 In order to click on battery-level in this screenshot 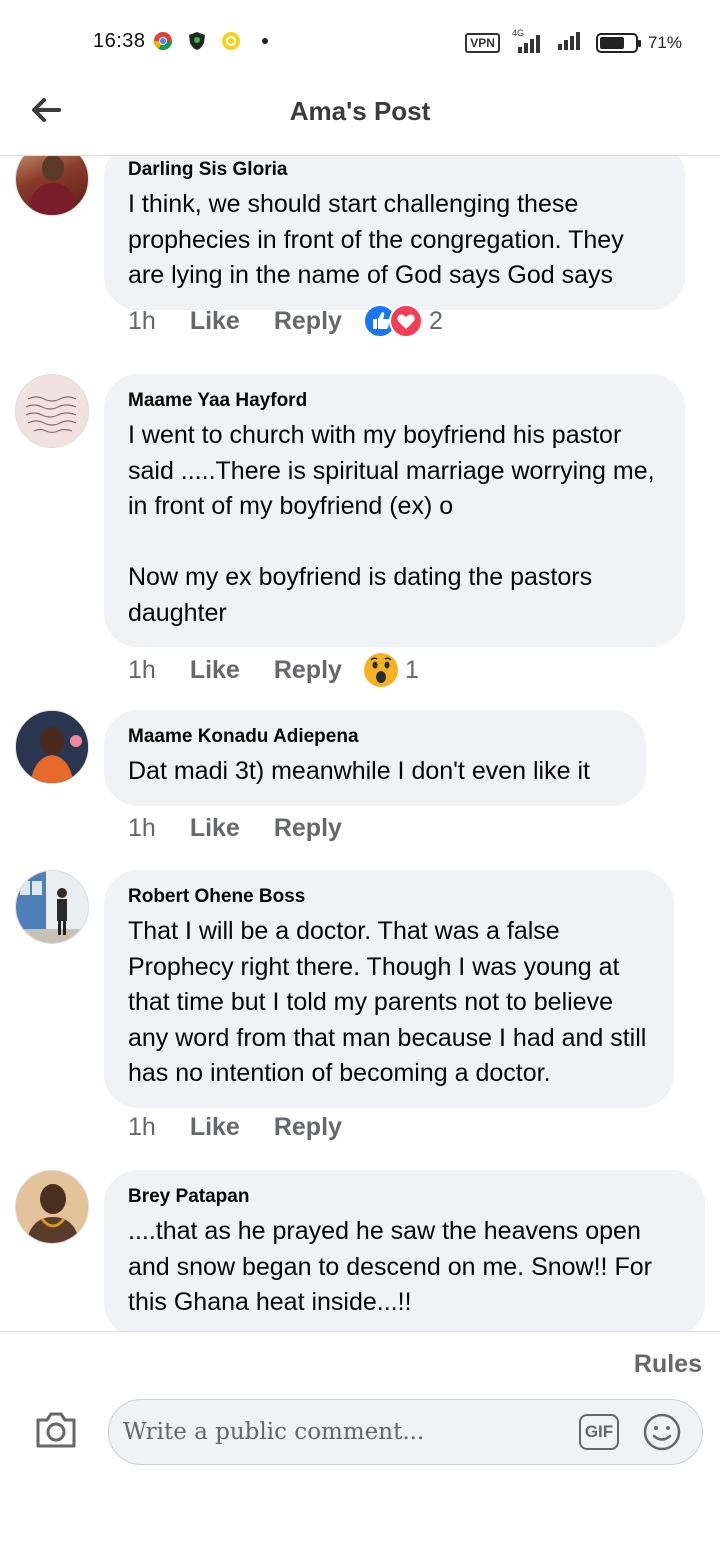, I will do `click(612, 42)`.